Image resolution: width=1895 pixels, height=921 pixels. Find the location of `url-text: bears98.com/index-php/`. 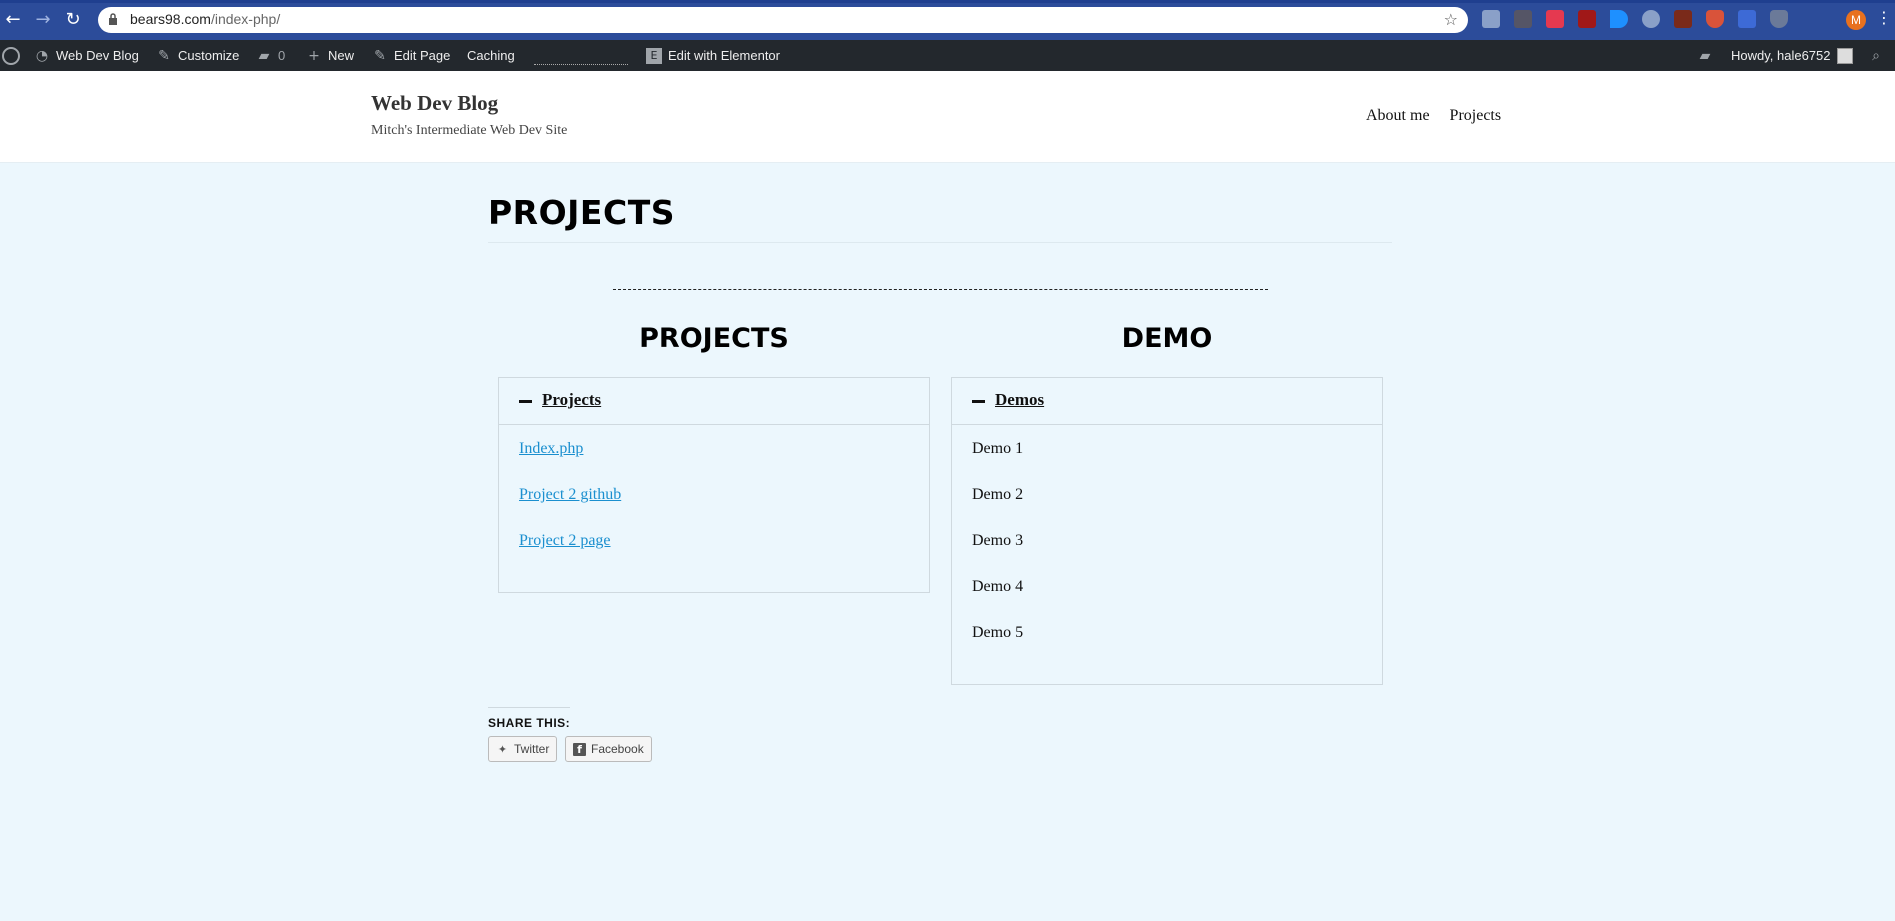

url-text: bears98.com/index-php/ is located at coordinates (205, 19).